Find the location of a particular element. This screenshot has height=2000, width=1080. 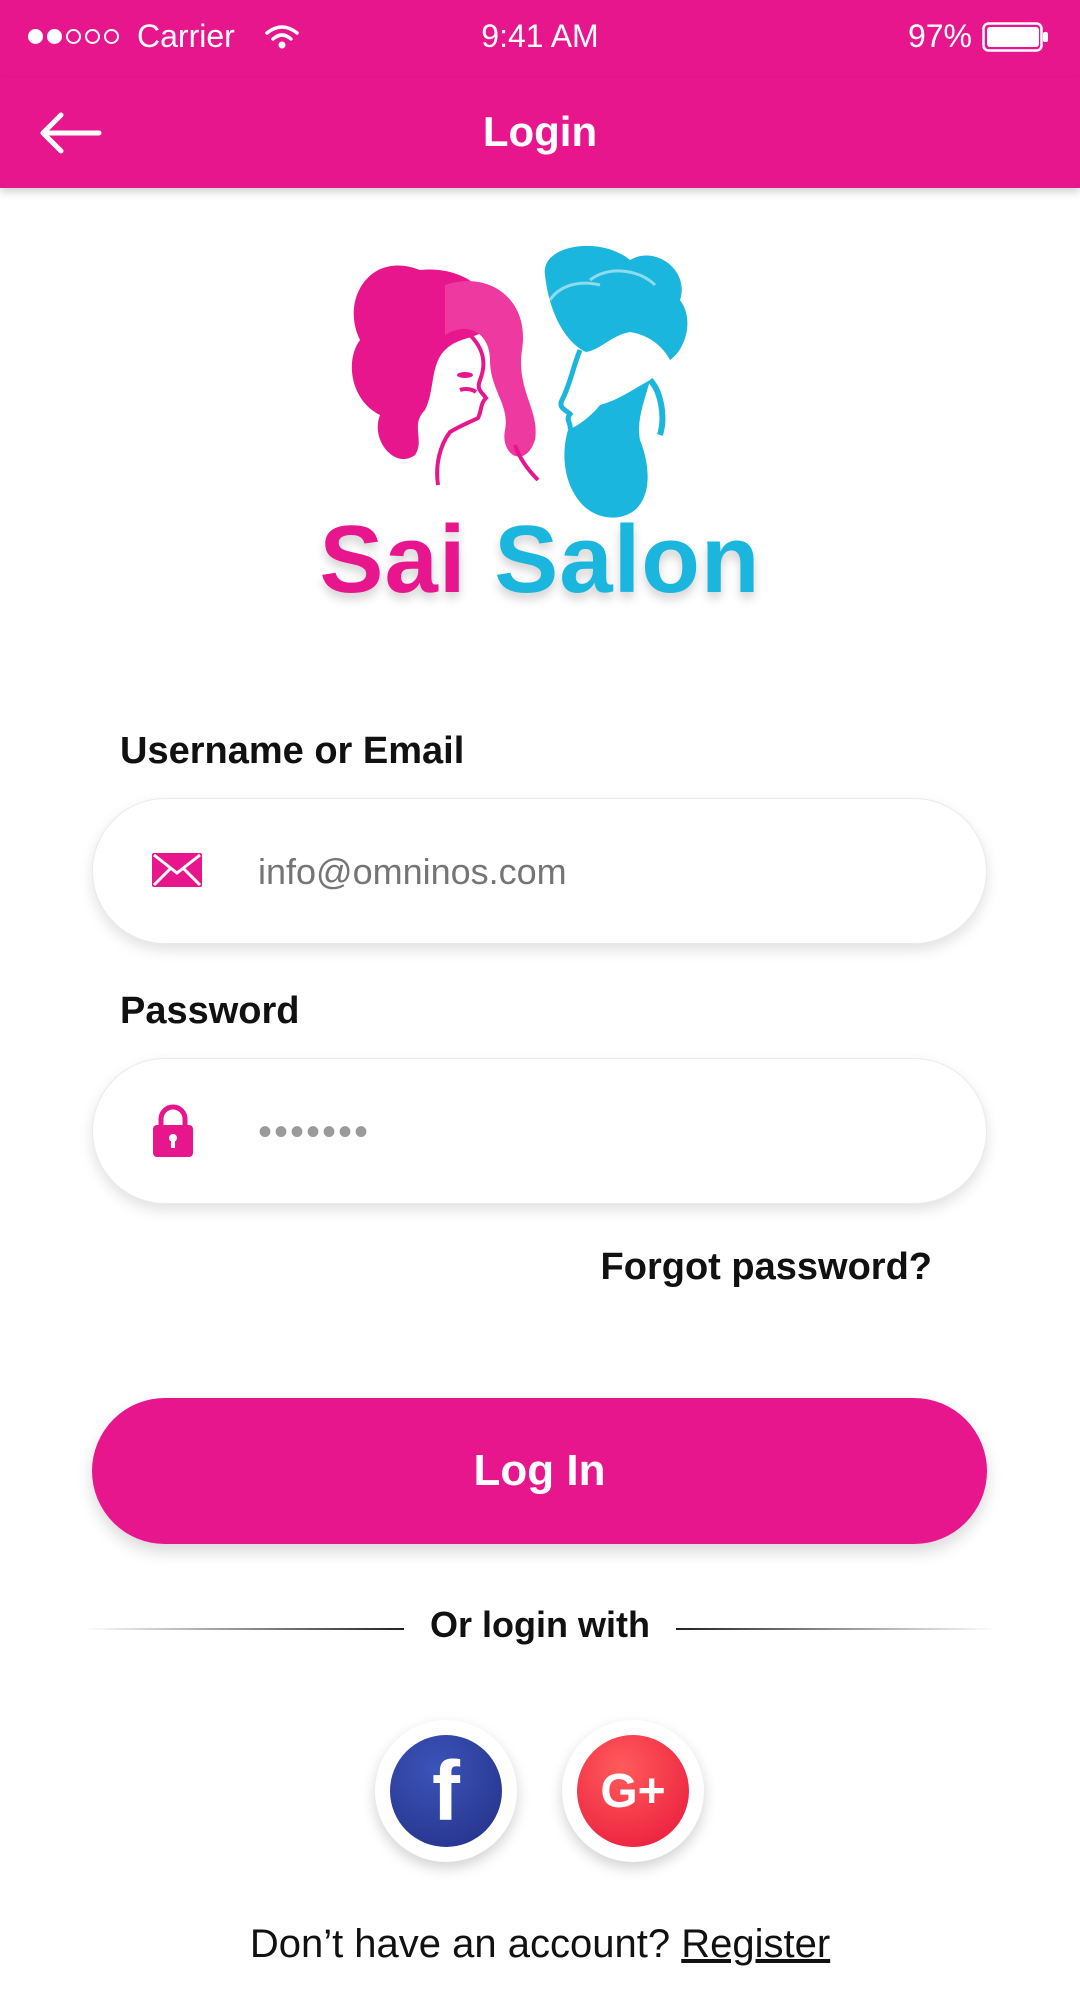

register-prompt: Don’t have an account? is located at coordinates (460, 1944).